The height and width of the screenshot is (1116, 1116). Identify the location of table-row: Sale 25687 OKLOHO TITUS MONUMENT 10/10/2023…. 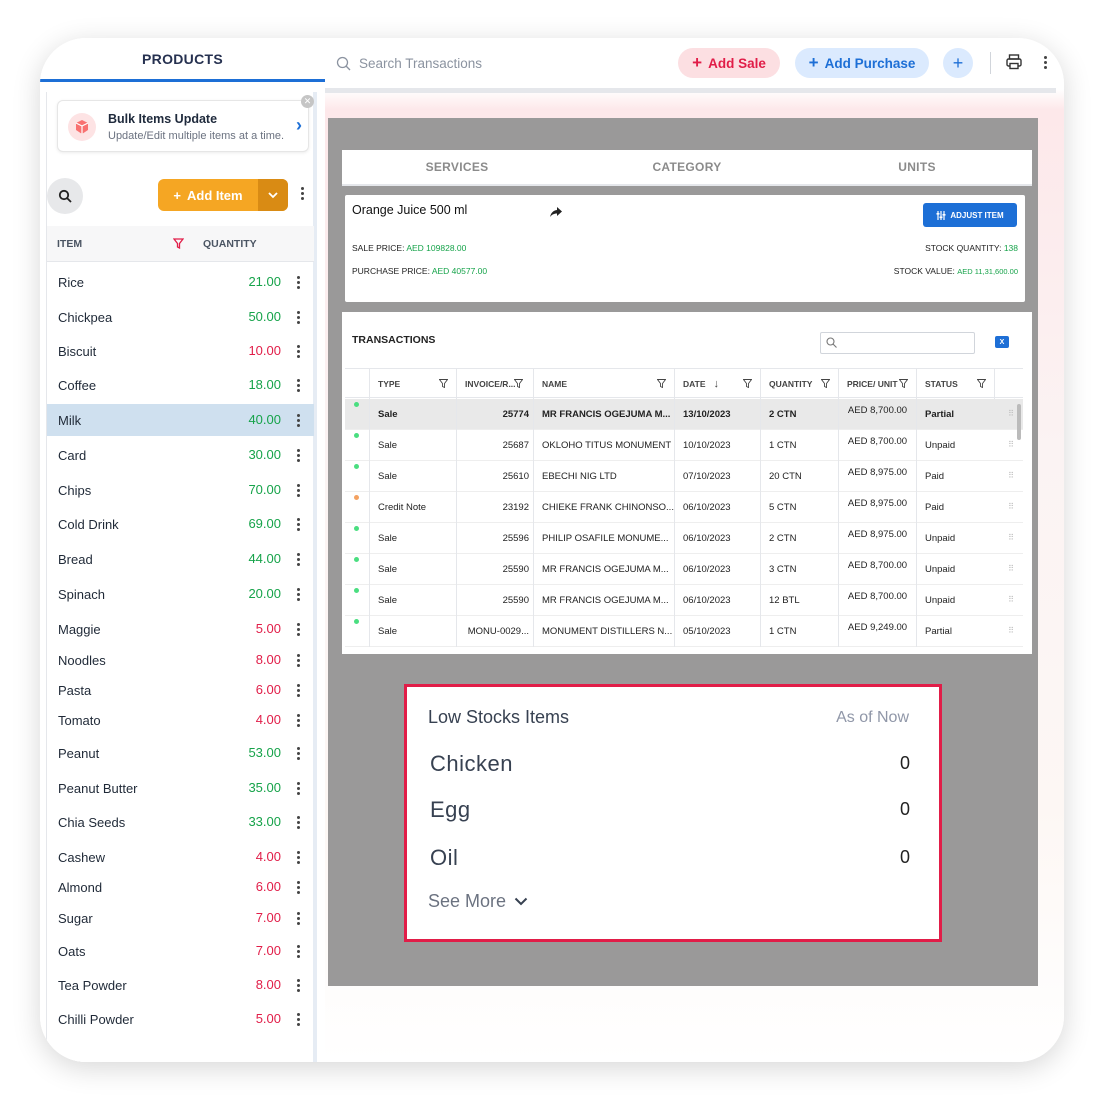
(684, 445).